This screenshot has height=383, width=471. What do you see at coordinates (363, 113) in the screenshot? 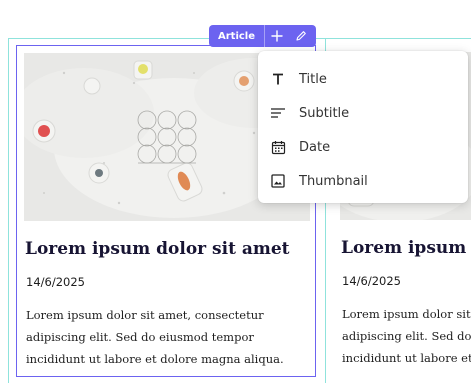
I see `menu-item-subtitle: Subtitle` at bounding box center [363, 113].